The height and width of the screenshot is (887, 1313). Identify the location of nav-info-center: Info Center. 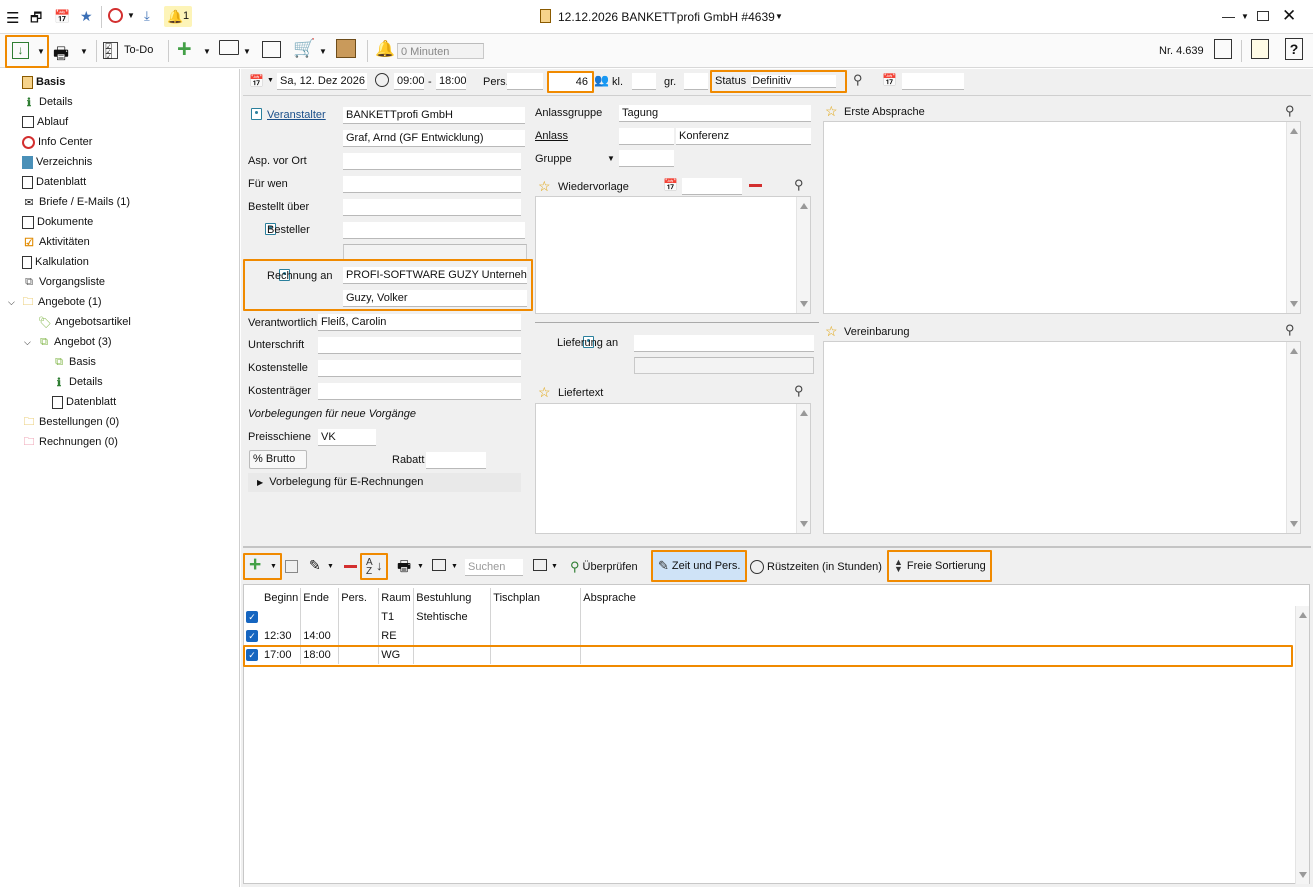
(57, 142).